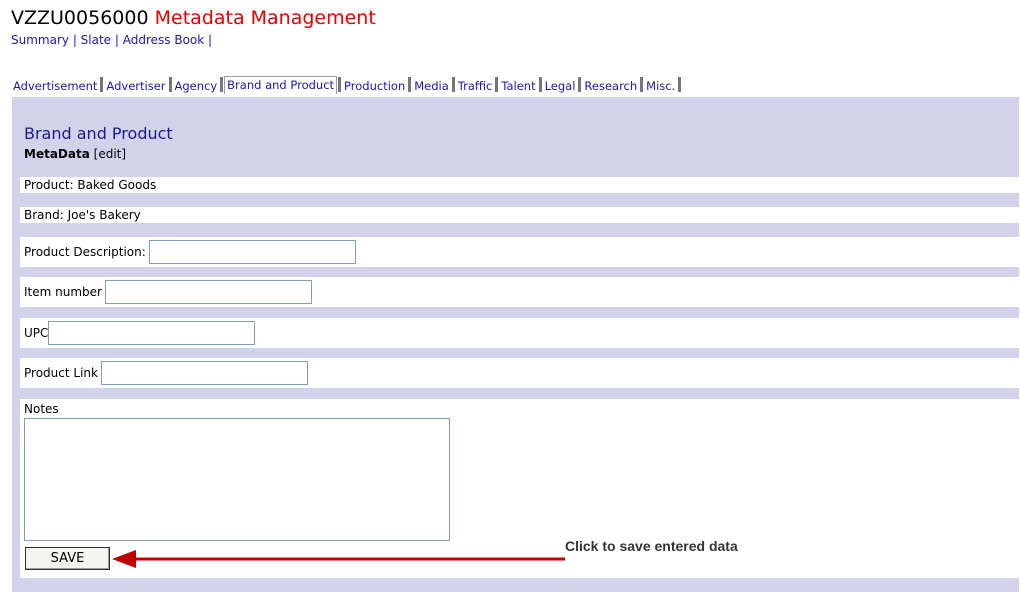 The image size is (1021, 592). I want to click on app-title: Metadata Management, so click(265, 18).